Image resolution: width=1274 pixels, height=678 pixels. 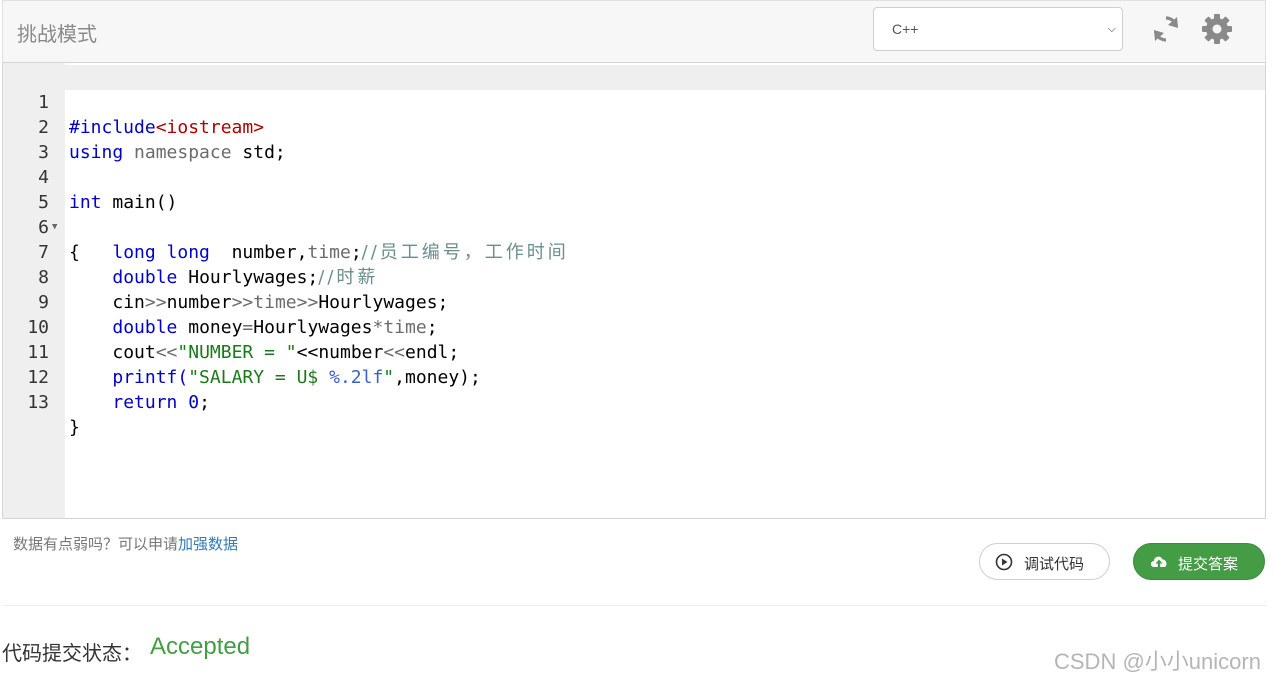 I want to click on divider, so click(x=634, y=605).